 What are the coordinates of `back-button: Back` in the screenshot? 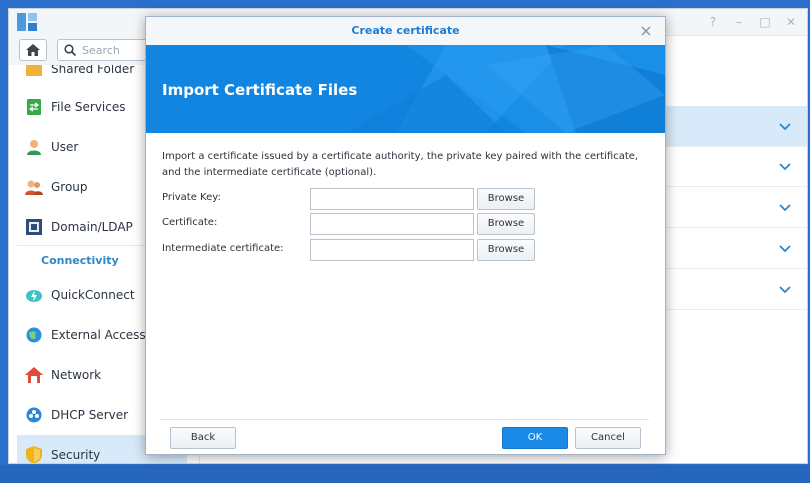 It's located at (203, 438).